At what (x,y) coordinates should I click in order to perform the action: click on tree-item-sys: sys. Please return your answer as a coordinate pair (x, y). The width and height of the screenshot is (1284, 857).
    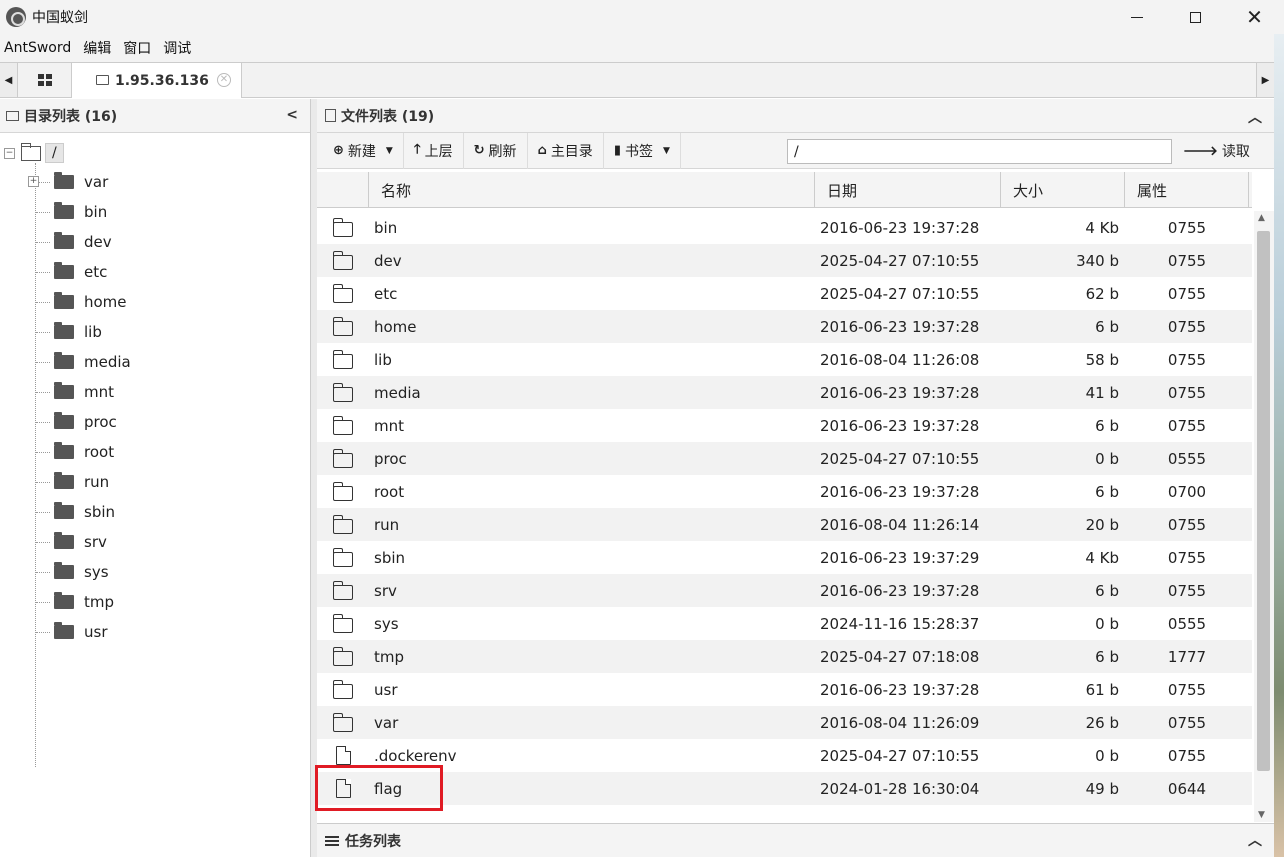
    Looking at the image, I should click on (68, 572).